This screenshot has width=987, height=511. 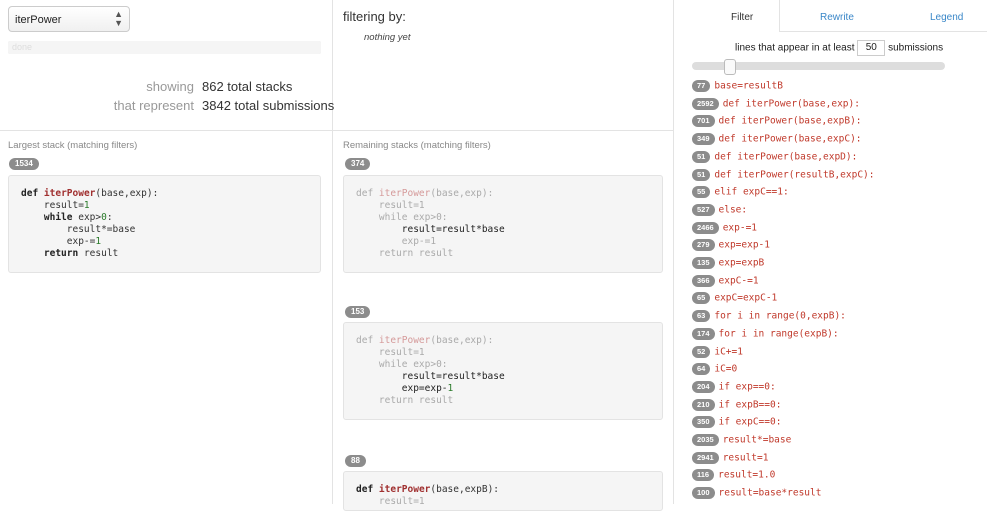 I want to click on line-text: for i in range(0,expB):, so click(x=780, y=316).